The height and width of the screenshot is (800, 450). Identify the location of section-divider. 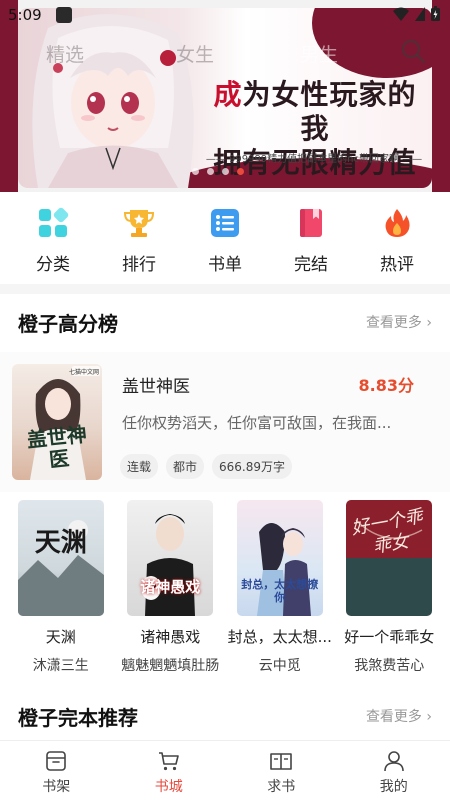
(225, 289).